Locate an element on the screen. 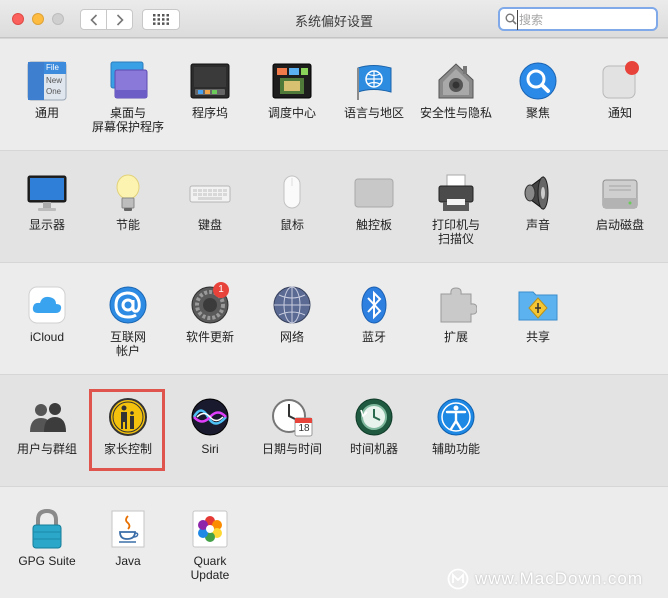 This screenshot has height=598, width=668. displays-icon is located at coordinates (47, 193).